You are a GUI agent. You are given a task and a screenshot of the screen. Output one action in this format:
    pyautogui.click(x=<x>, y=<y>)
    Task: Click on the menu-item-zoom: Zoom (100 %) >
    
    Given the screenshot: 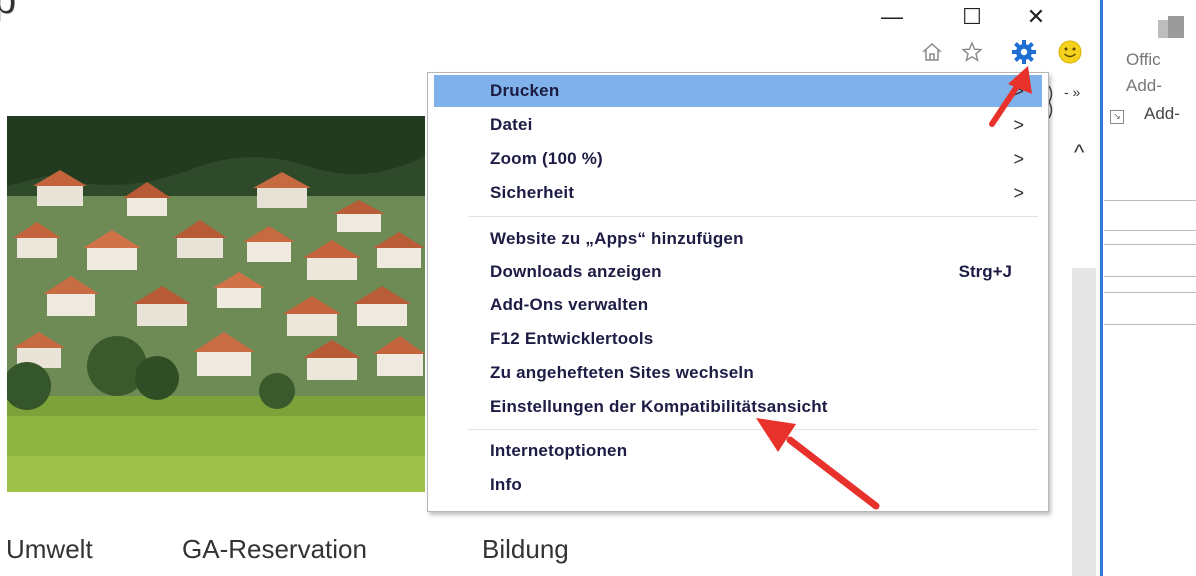 What is the action you would take?
    pyautogui.click(x=738, y=159)
    